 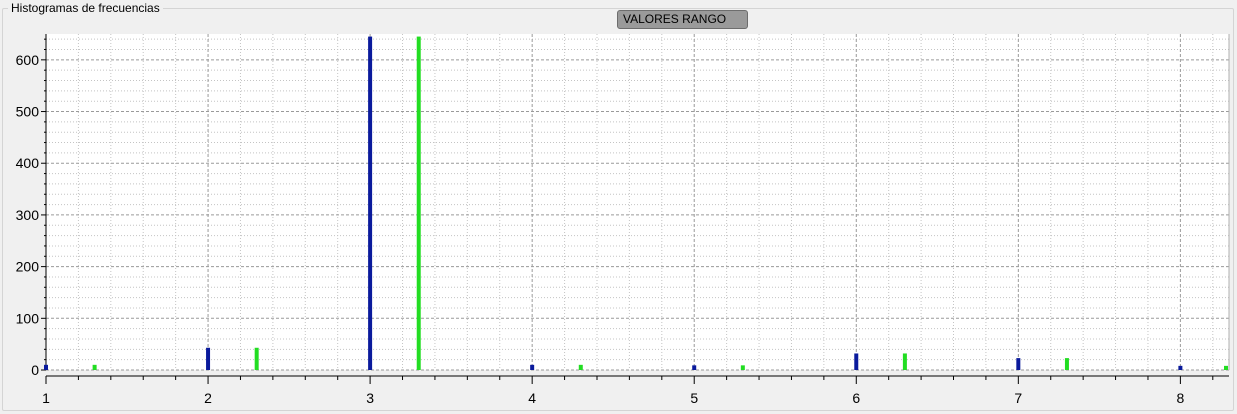 What do you see at coordinates (28, 163) in the screenshot?
I see `y-tick-label: 400` at bounding box center [28, 163].